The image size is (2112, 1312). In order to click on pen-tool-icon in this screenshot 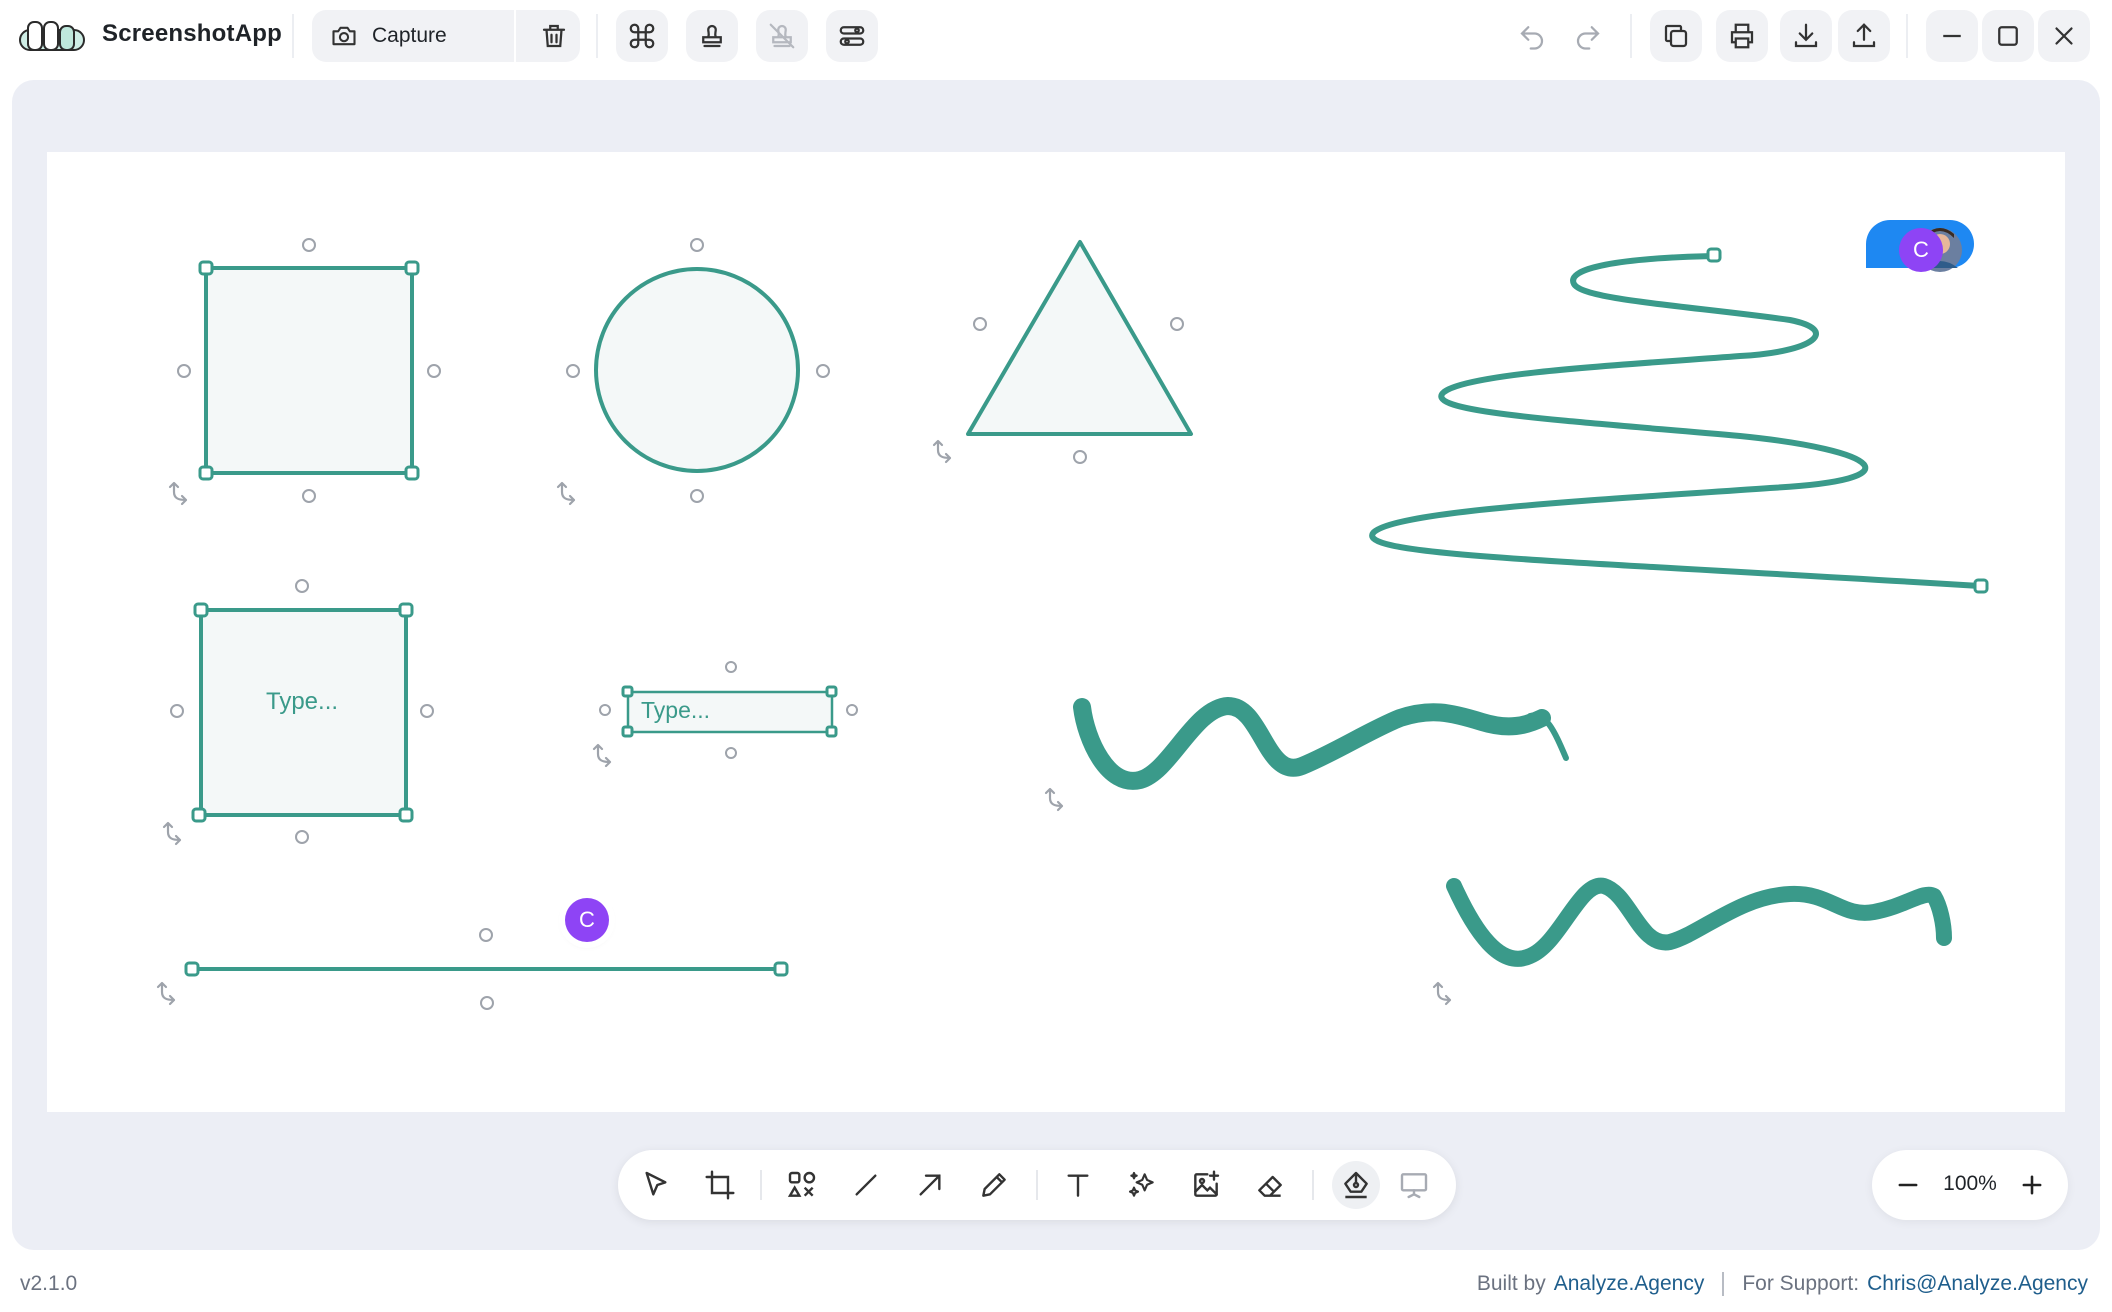, I will do `click(1356, 1185)`.